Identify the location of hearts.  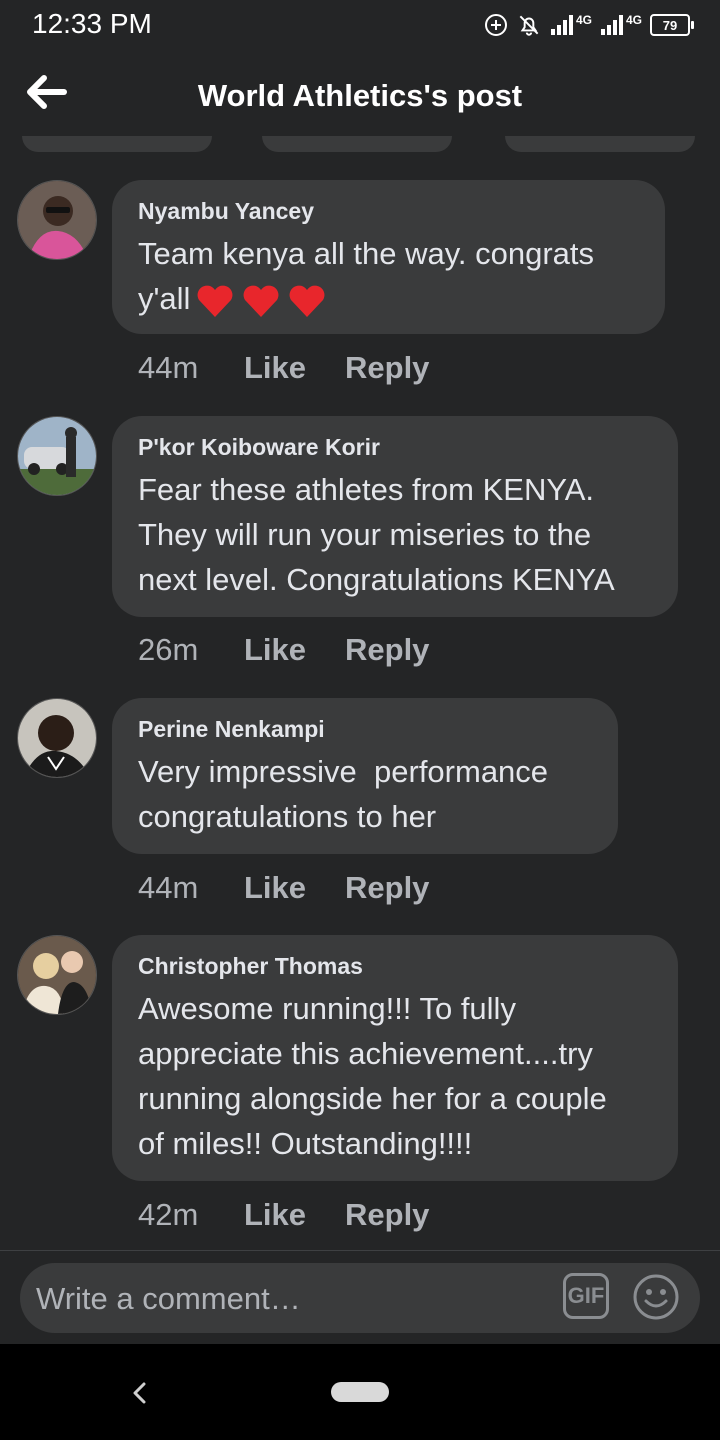
(261, 301).